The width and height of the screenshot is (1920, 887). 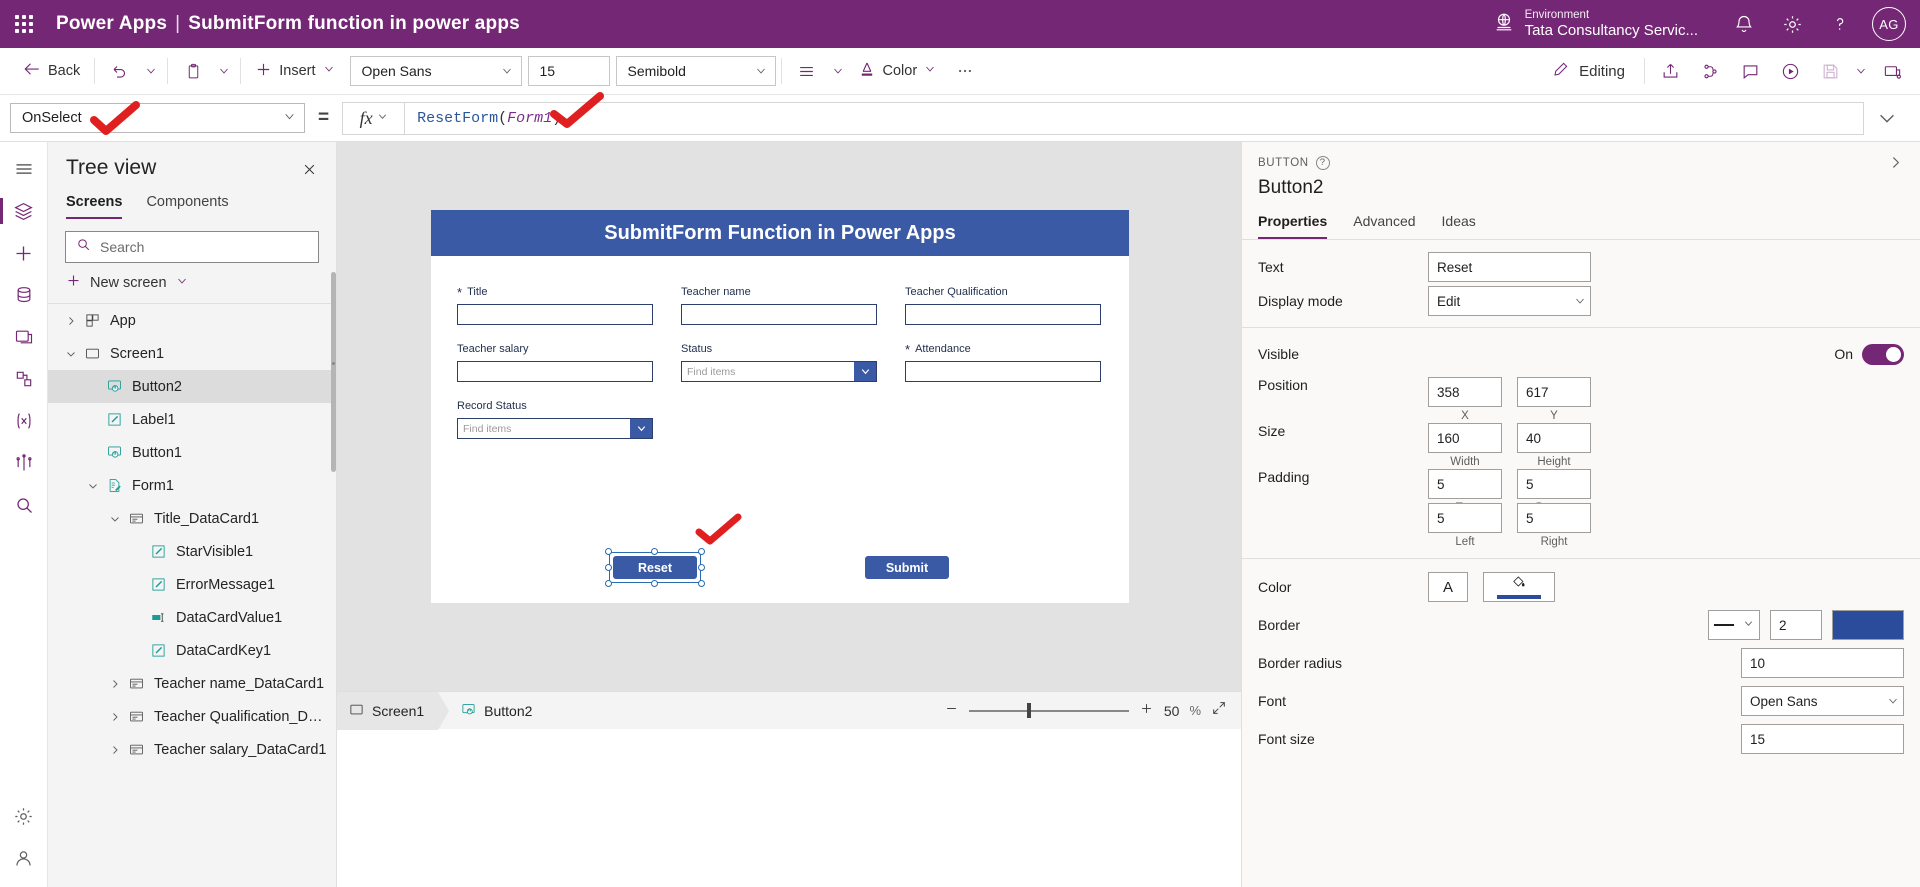 What do you see at coordinates (24, 169) in the screenshot?
I see `rail-menu-icon` at bounding box center [24, 169].